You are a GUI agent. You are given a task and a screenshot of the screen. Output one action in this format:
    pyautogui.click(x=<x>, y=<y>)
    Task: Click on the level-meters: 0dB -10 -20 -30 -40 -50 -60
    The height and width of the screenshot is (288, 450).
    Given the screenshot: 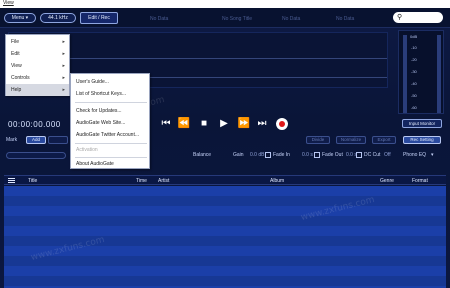 What is the action you would take?
    pyautogui.click(x=421, y=72)
    